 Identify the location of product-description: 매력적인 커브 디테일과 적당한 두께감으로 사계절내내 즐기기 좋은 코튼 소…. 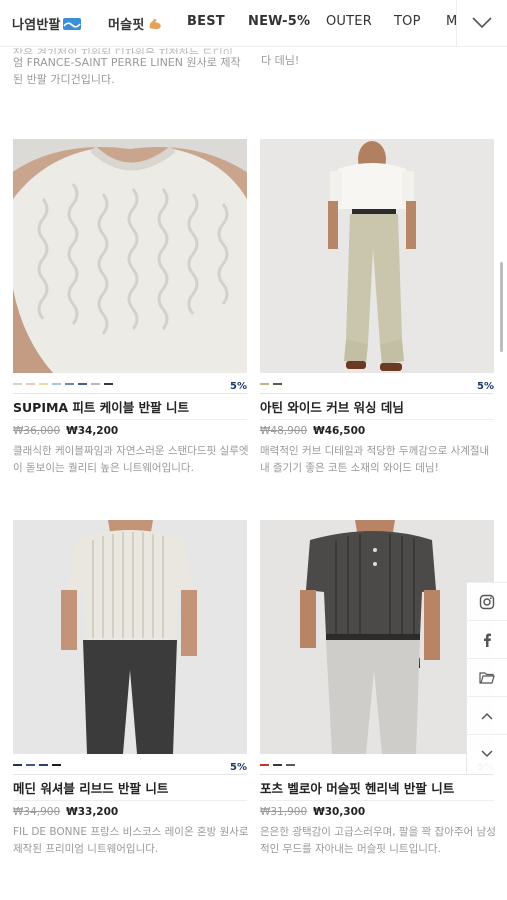
(375, 459).